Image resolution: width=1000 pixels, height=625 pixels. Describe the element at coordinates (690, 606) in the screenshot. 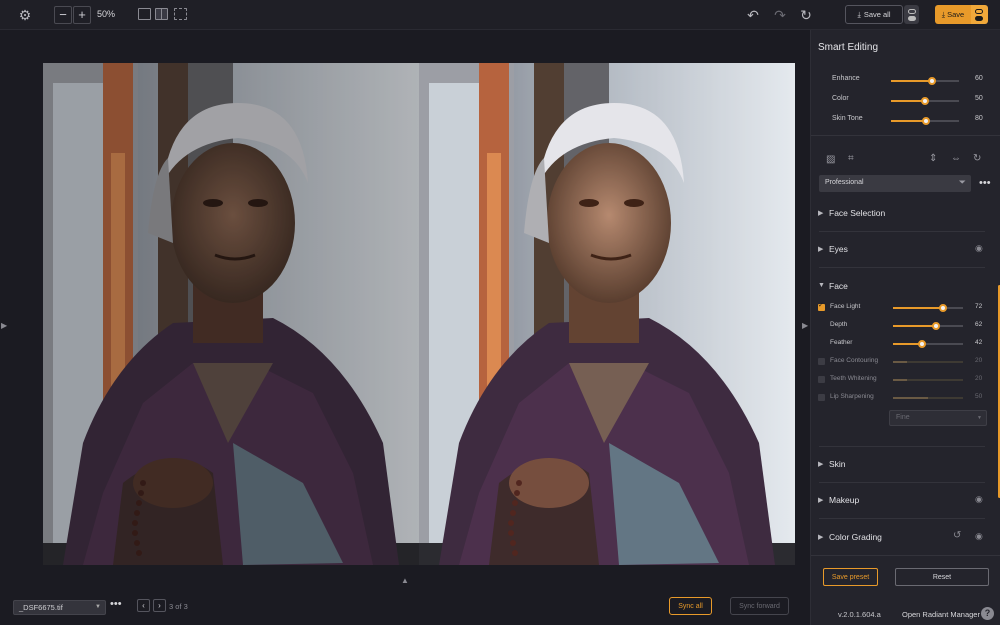

I see `sync-all-button: Sync all` at that location.